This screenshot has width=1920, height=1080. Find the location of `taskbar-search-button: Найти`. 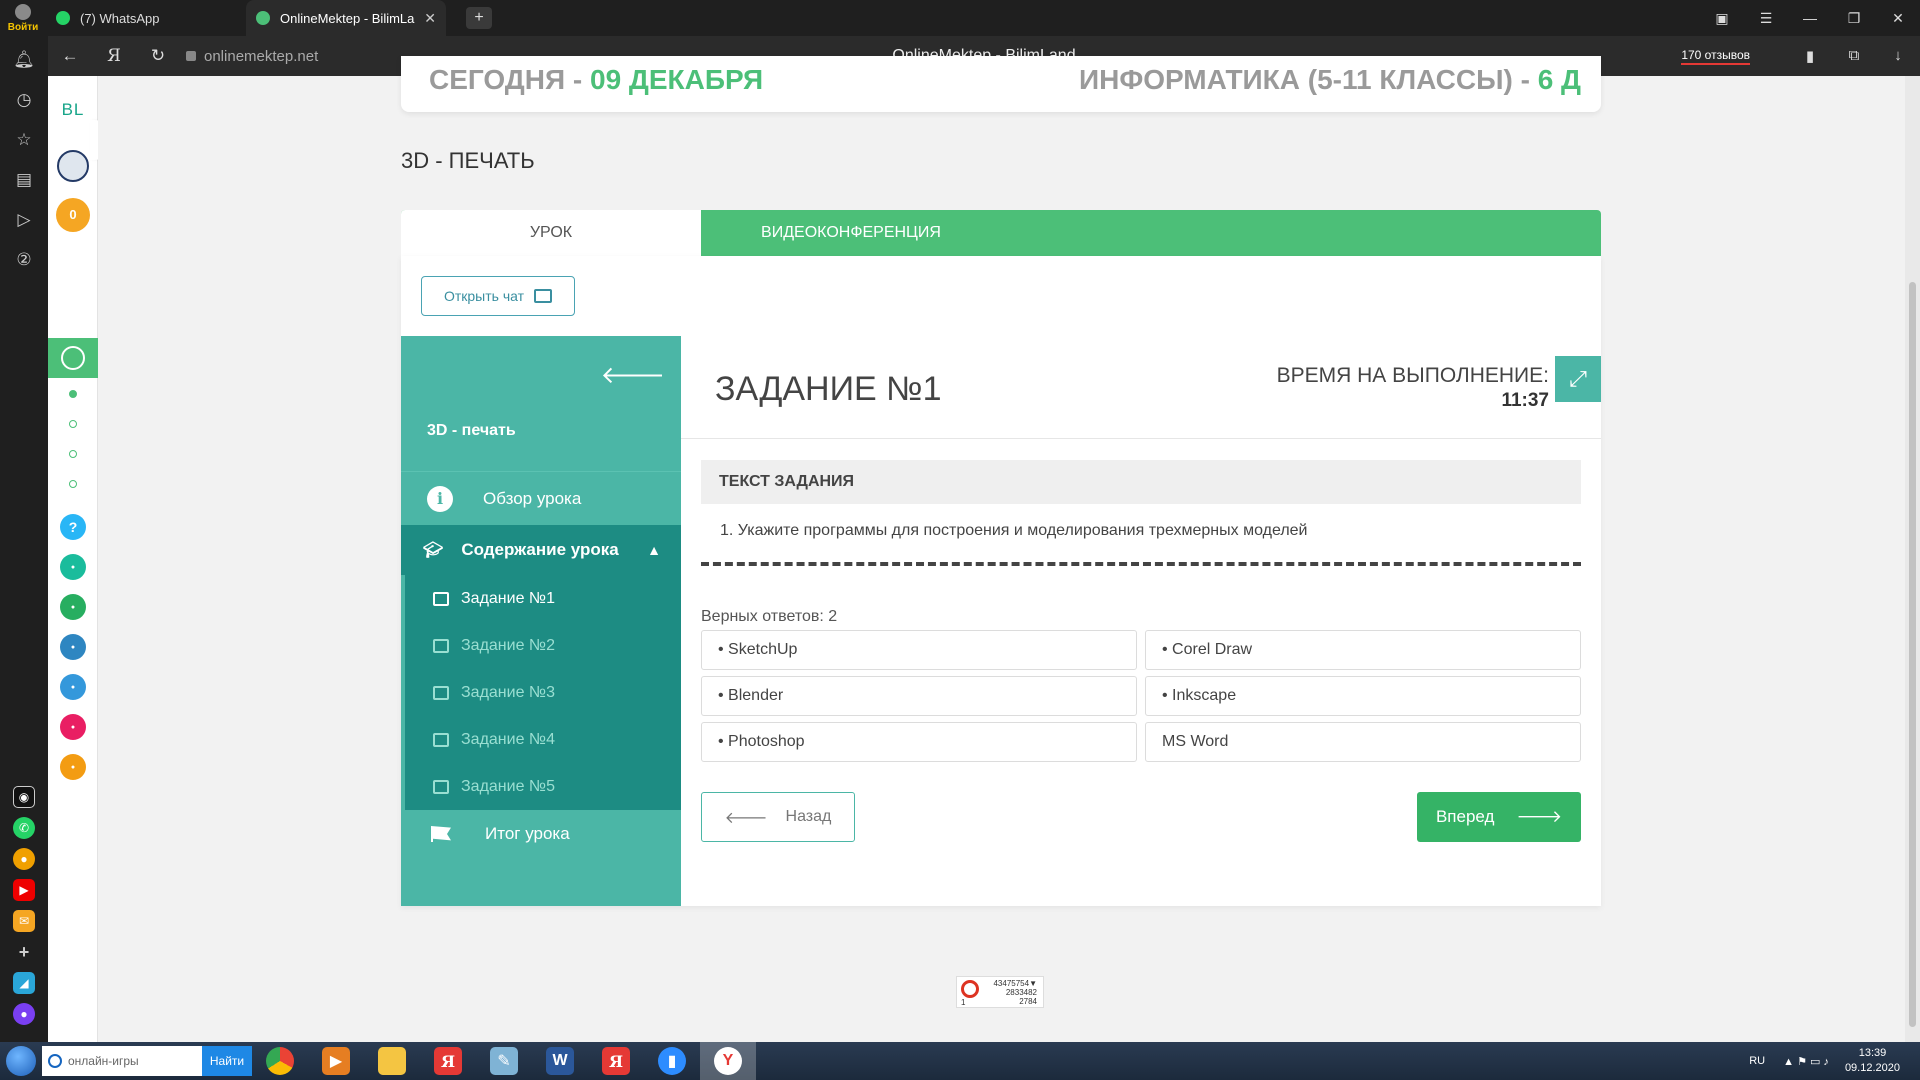

taskbar-search-button: Найти is located at coordinates (227, 1061).